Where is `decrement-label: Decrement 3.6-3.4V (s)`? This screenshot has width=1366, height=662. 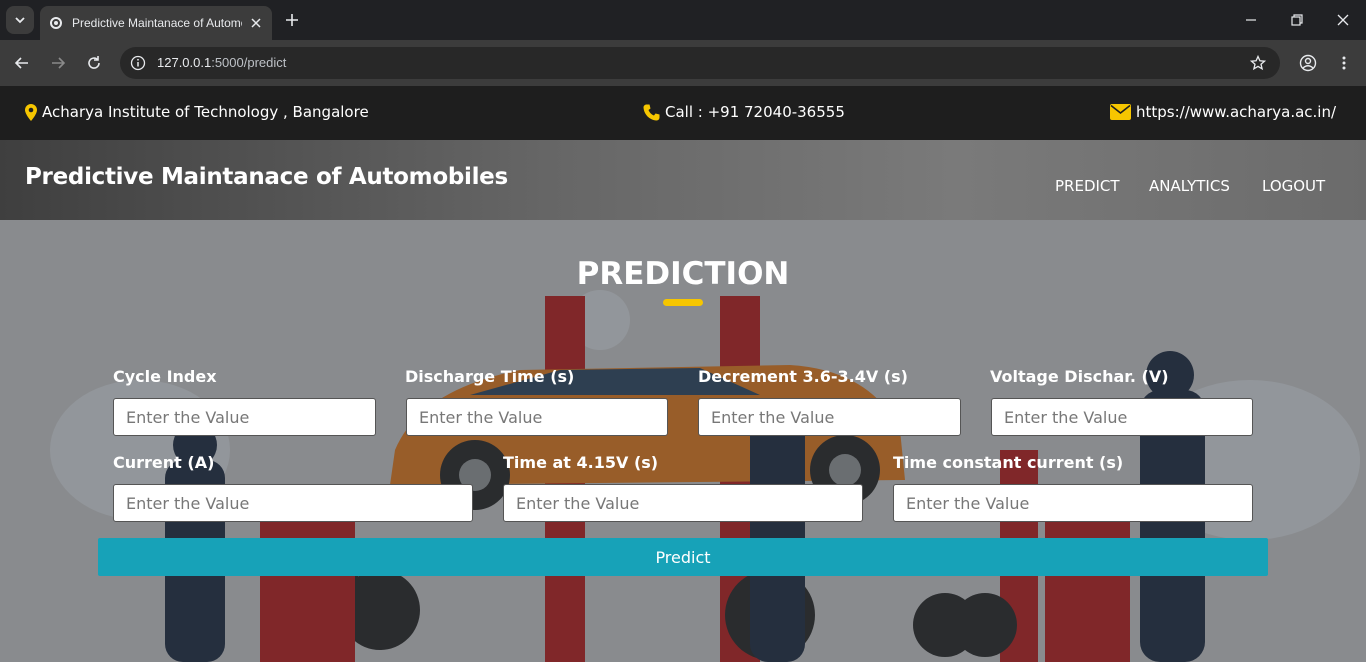
decrement-label: Decrement 3.6-3.4V (s) is located at coordinates (803, 376).